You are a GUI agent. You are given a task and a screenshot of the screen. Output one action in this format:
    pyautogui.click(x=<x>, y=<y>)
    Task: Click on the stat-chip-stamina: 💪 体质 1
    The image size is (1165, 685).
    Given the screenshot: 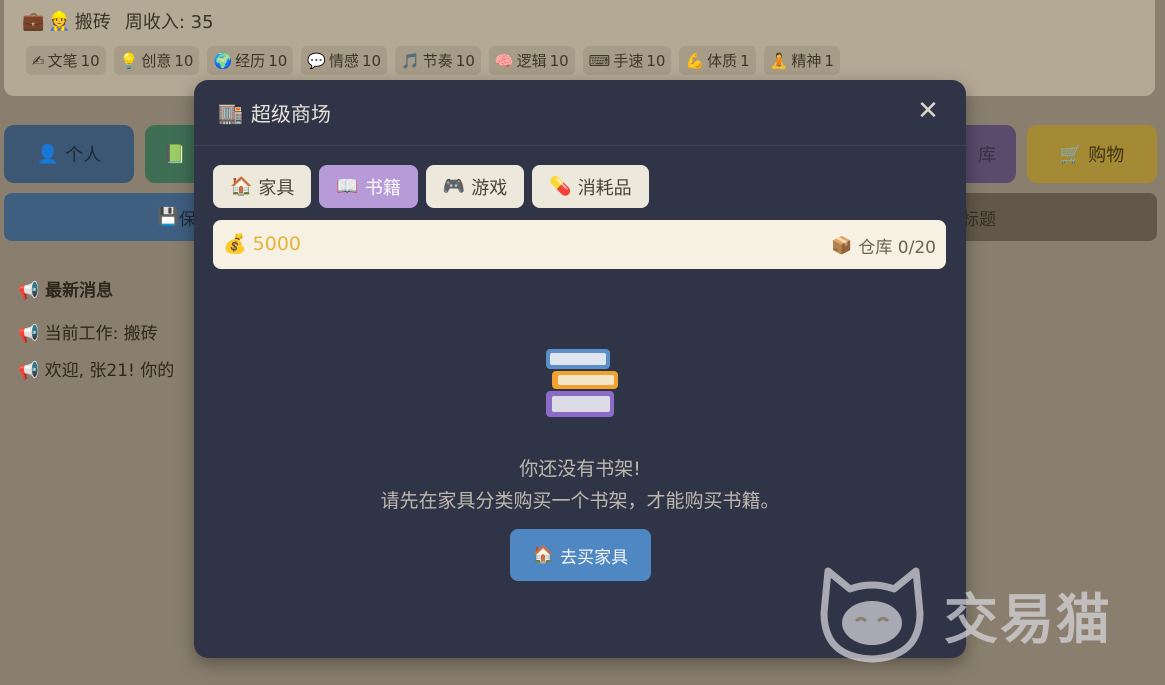 What is the action you would take?
    pyautogui.click(x=717, y=60)
    